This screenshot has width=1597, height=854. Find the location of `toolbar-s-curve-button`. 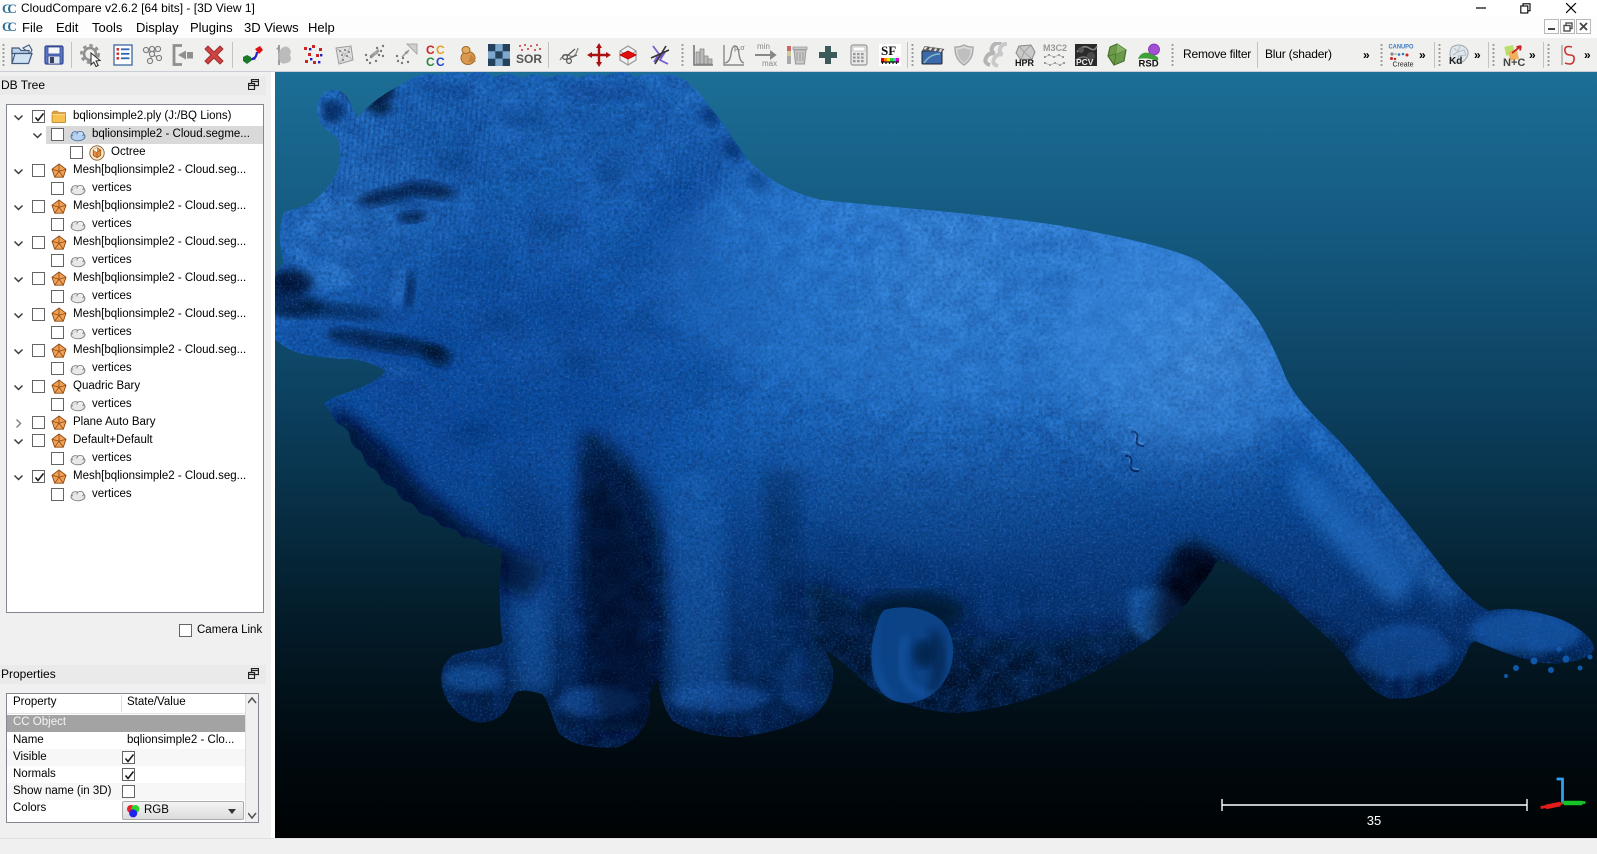

toolbar-s-curve-button is located at coordinates (1568, 55).